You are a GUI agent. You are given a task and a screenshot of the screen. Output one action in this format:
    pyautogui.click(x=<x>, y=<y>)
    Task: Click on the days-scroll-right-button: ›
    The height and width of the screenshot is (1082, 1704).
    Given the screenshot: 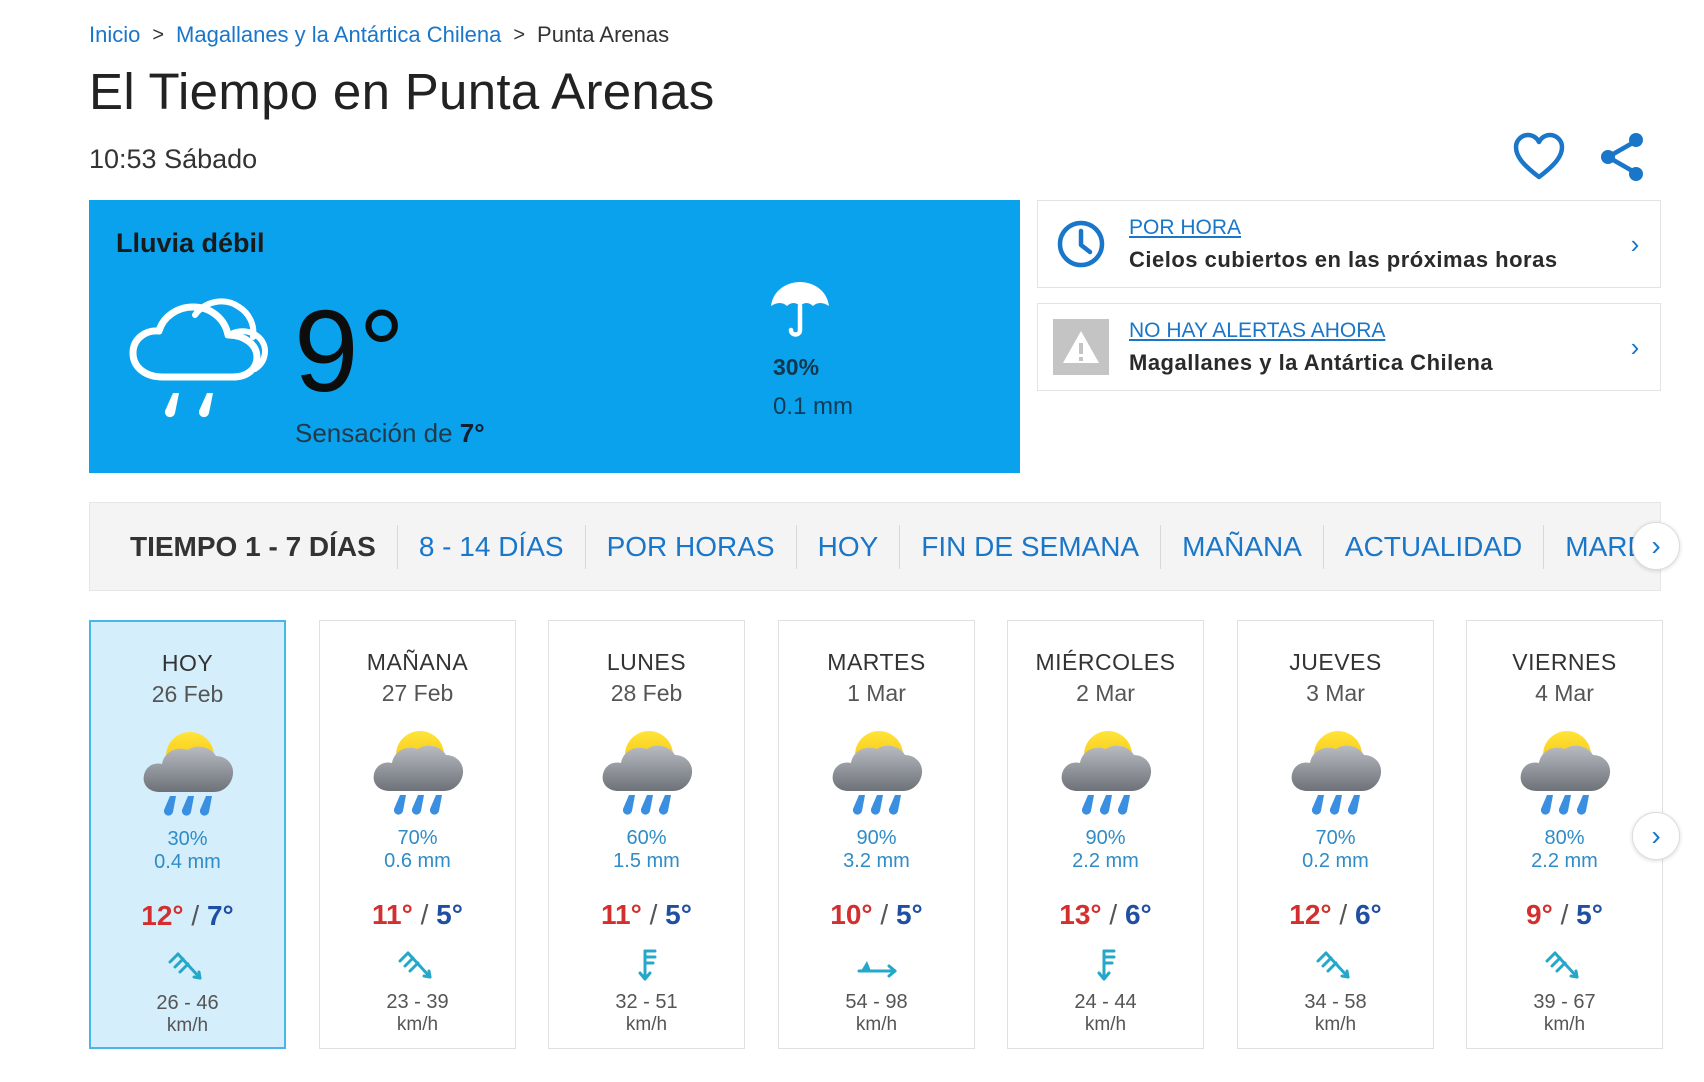 What is the action you would take?
    pyautogui.click(x=1656, y=836)
    